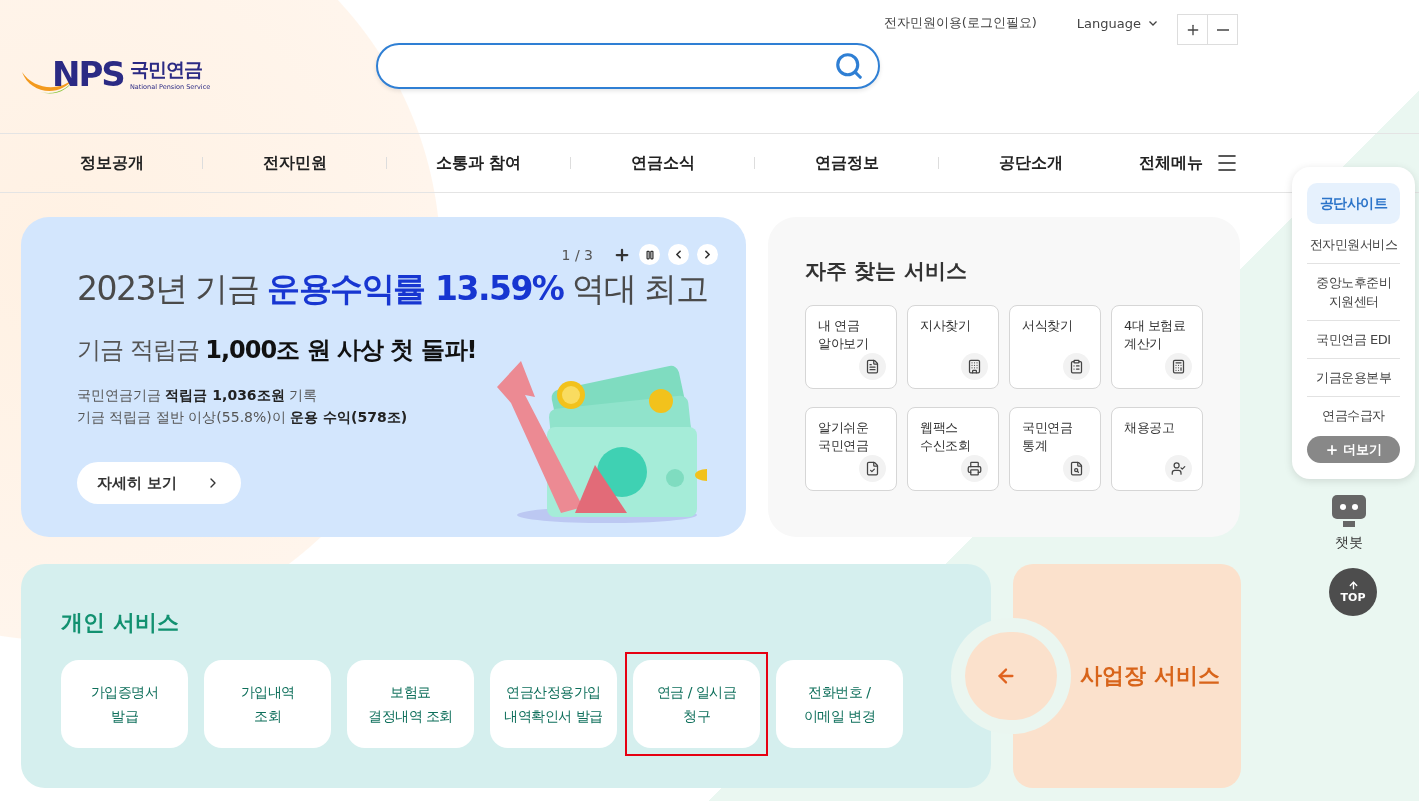 The height and width of the screenshot is (801, 1419). I want to click on hero-subtitle: 기금 적립금 1,000조 원 사상 첫 돌파!, so click(277, 350).